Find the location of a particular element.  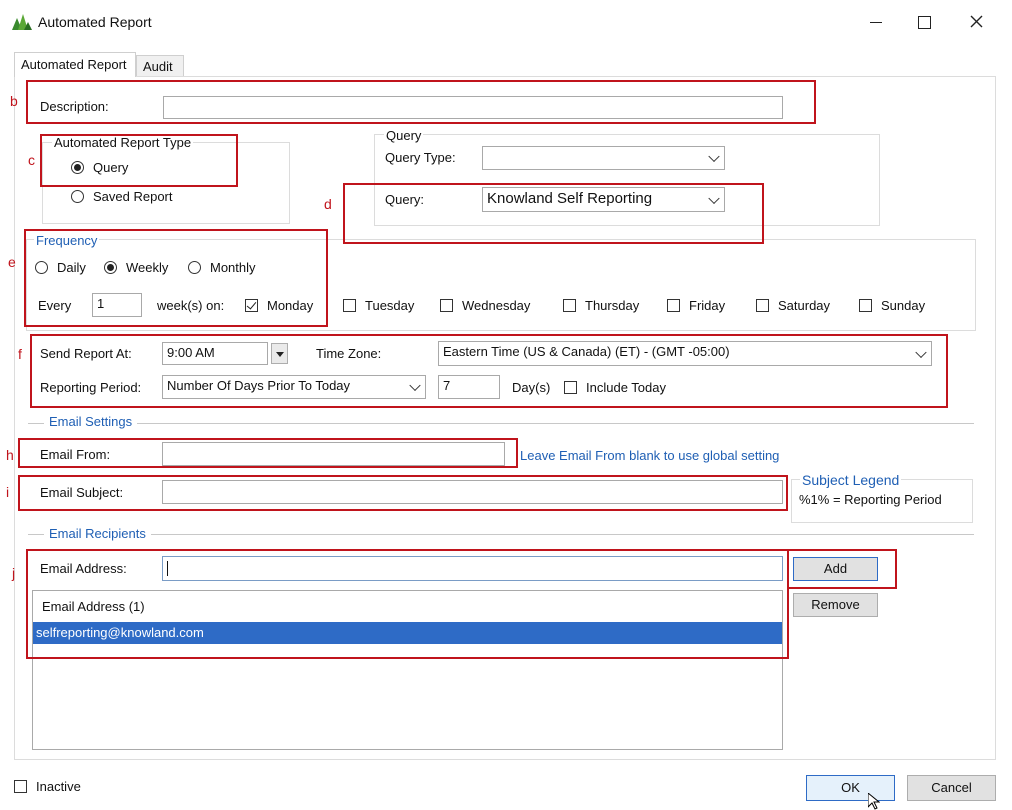

day-monday-label: Monday is located at coordinates (290, 305).